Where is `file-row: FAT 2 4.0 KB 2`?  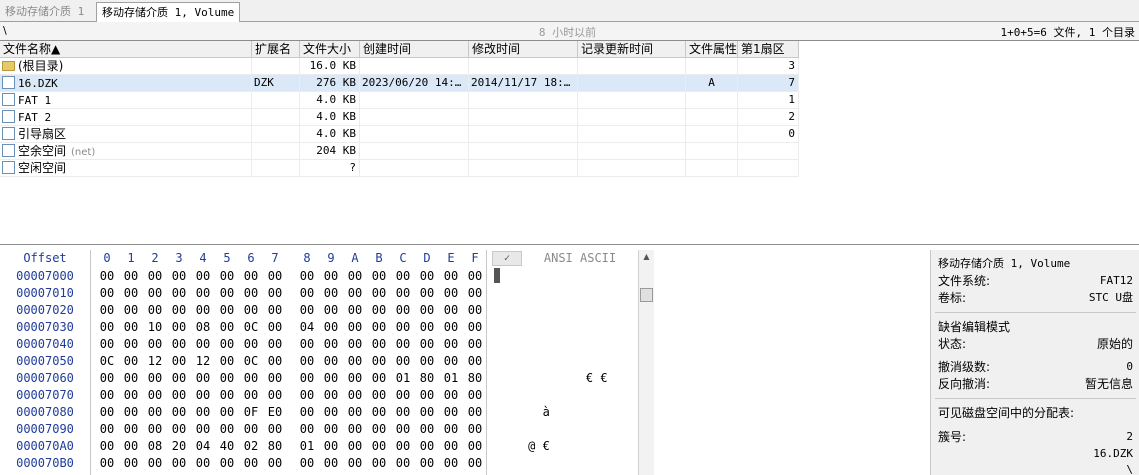
file-row: FAT 2 4.0 KB 2 is located at coordinates (399, 117).